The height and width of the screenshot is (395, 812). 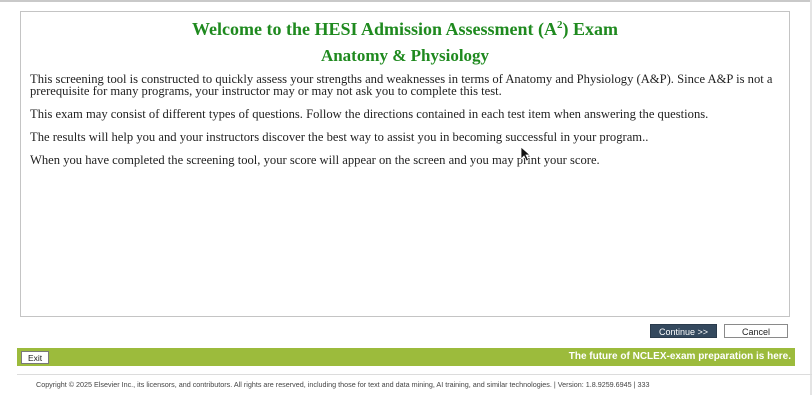 I want to click on title-suffix: ) Exam, so click(x=590, y=29).